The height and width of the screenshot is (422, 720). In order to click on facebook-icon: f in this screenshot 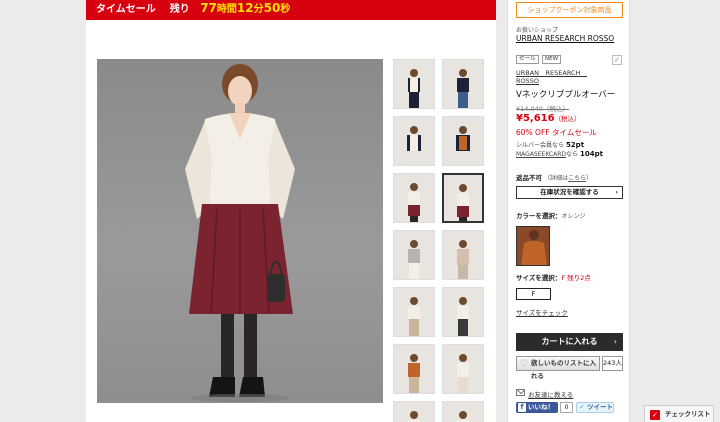, I will do `click(522, 407)`.